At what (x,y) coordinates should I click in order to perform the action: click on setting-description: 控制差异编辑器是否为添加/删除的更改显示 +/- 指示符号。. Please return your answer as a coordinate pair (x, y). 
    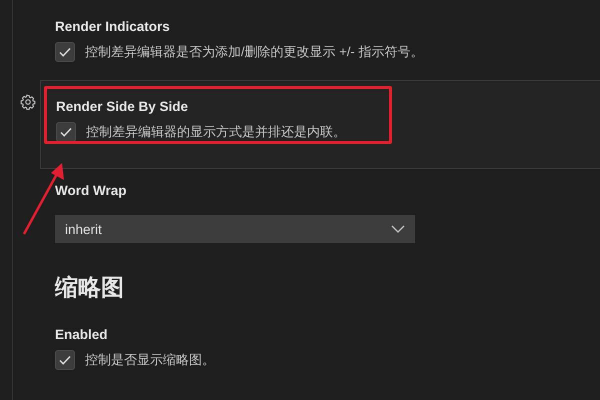
    Looking at the image, I should click on (254, 52).